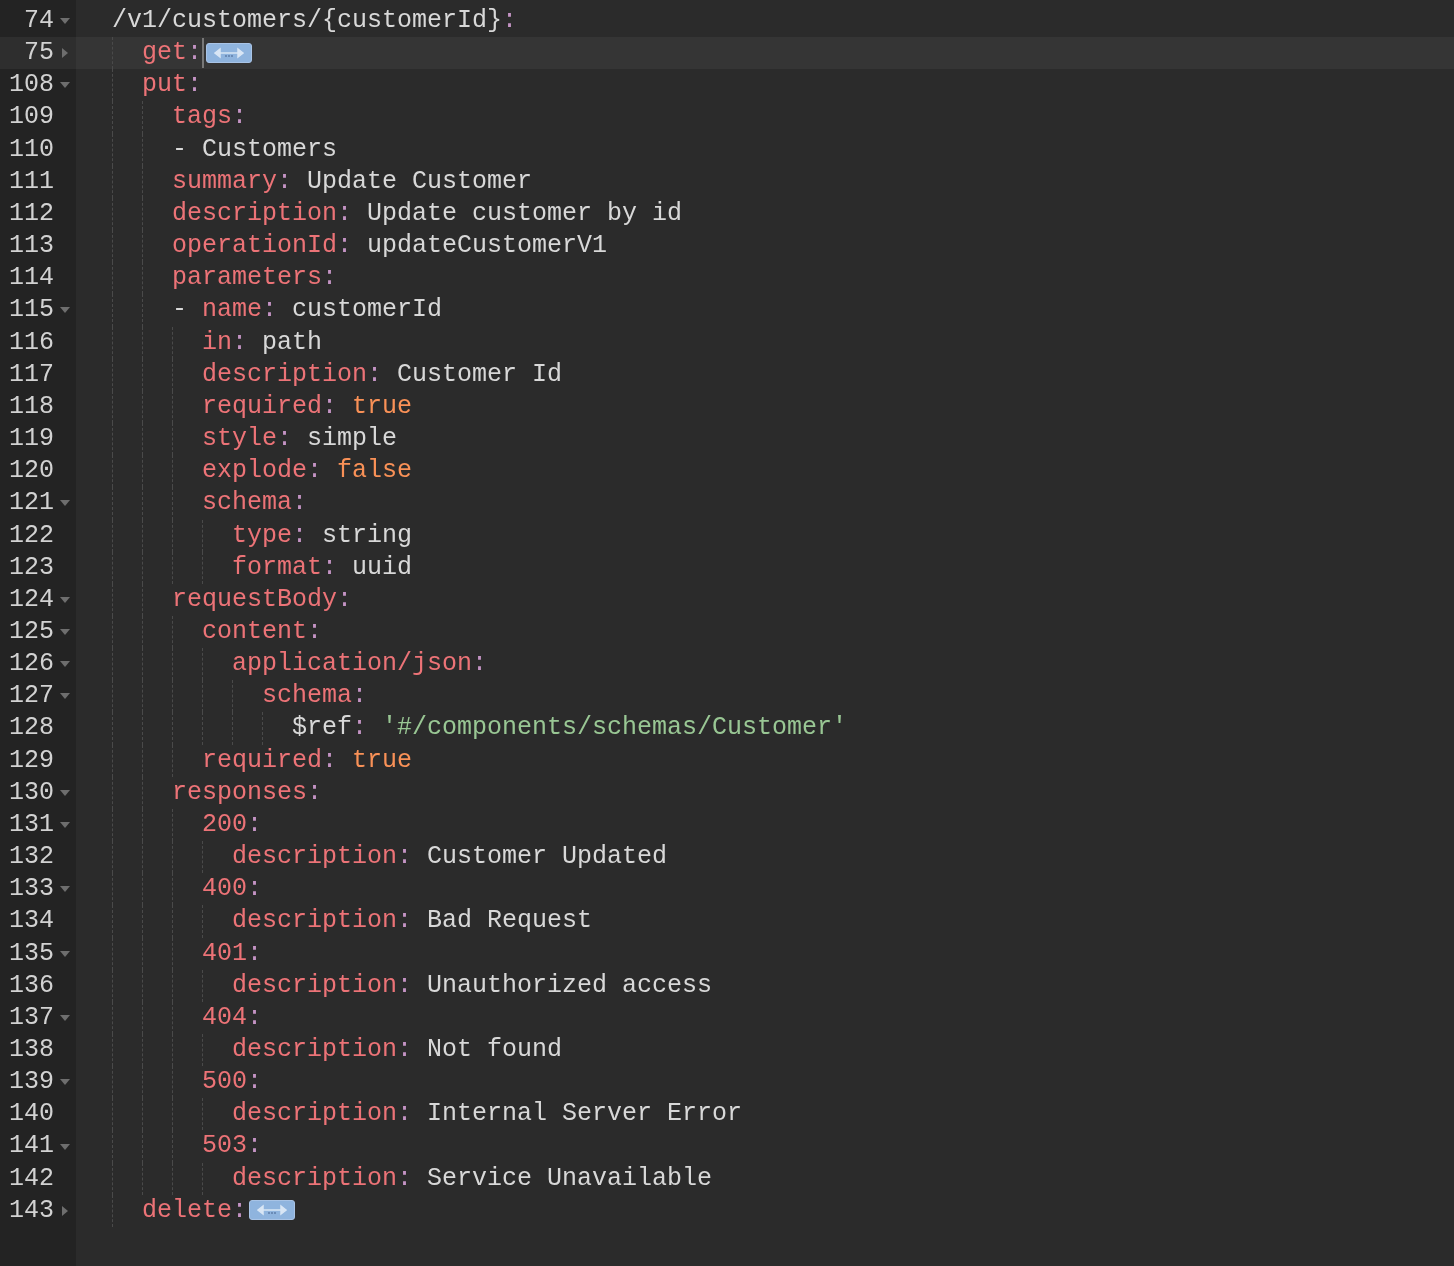  What do you see at coordinates (367, 310) in the screenshot?
I see `code-text: customerId` at bounding box center [367, 310].